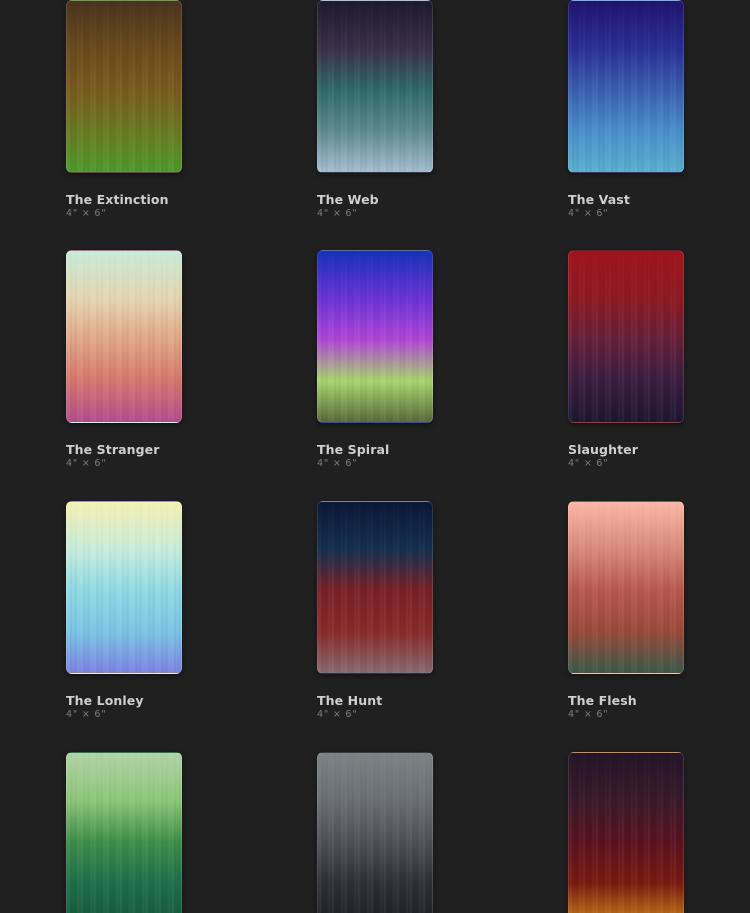 This screenshot has width=750, height=913. What do you see at coordinates (117, 199) in the screenshot?
I see `template-title: The Extinction` at bounding box center [117, 199].